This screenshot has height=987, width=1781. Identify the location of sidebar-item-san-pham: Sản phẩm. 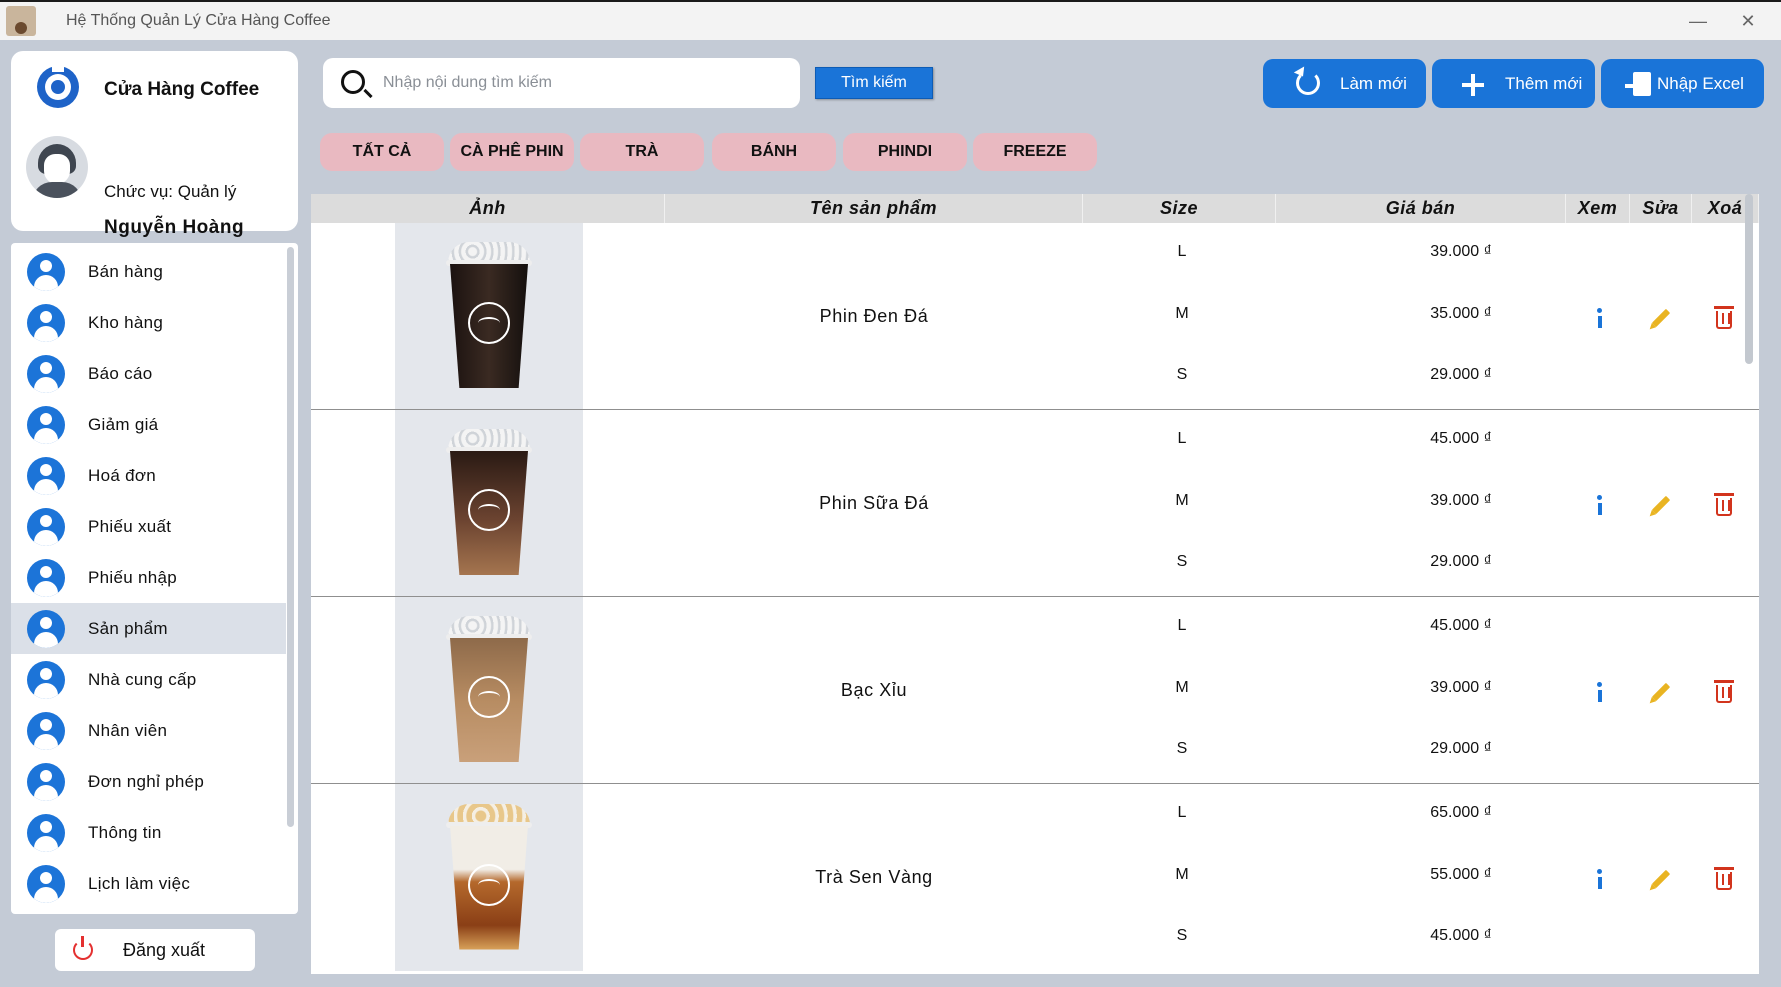
(148, 628).